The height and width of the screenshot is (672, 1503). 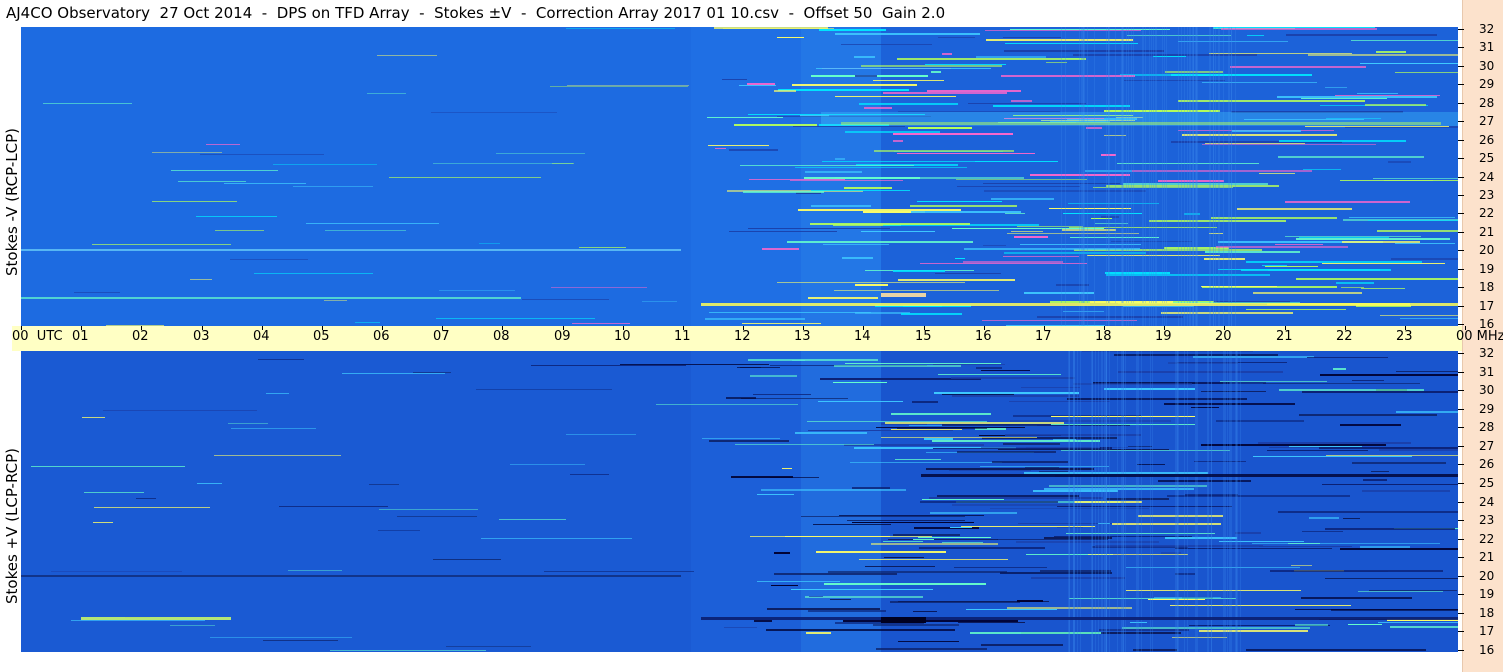 What do you see at coordinates (562, 336) in the screenshot?
I see `utc-label: 09` at bounding box center [562, 336].